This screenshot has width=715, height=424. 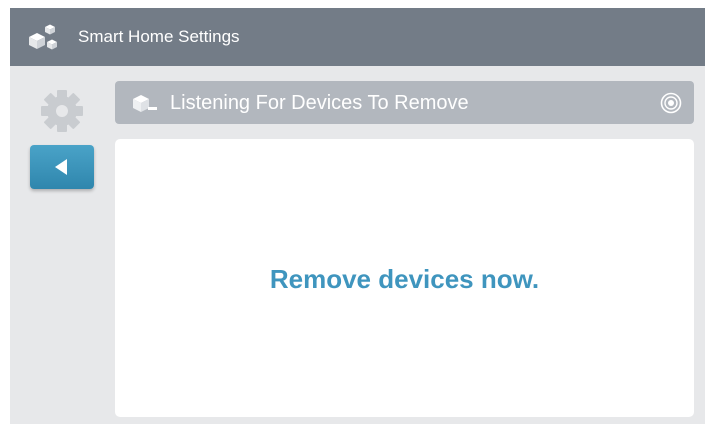 I want to click on target-icon, so click(x=671, y=103).